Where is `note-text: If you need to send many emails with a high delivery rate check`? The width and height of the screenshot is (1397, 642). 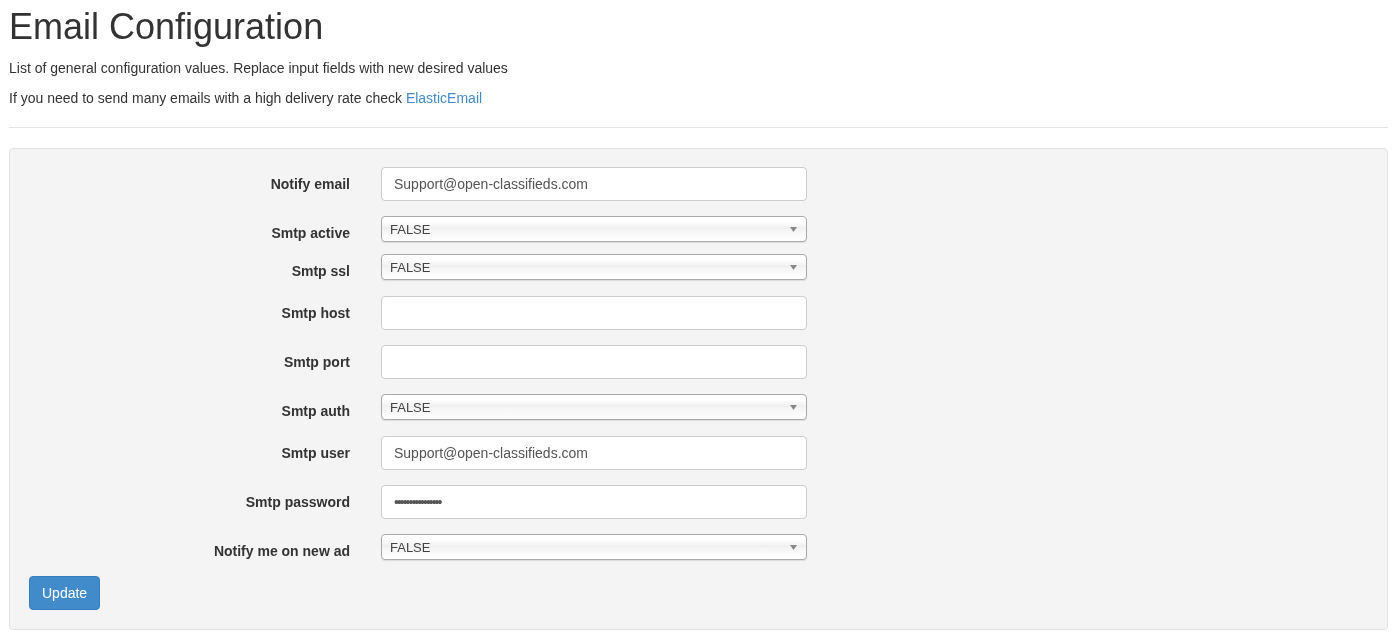 note-text: If you need to send many emails with a high delivery rate check is located at coordinates (205, 98).